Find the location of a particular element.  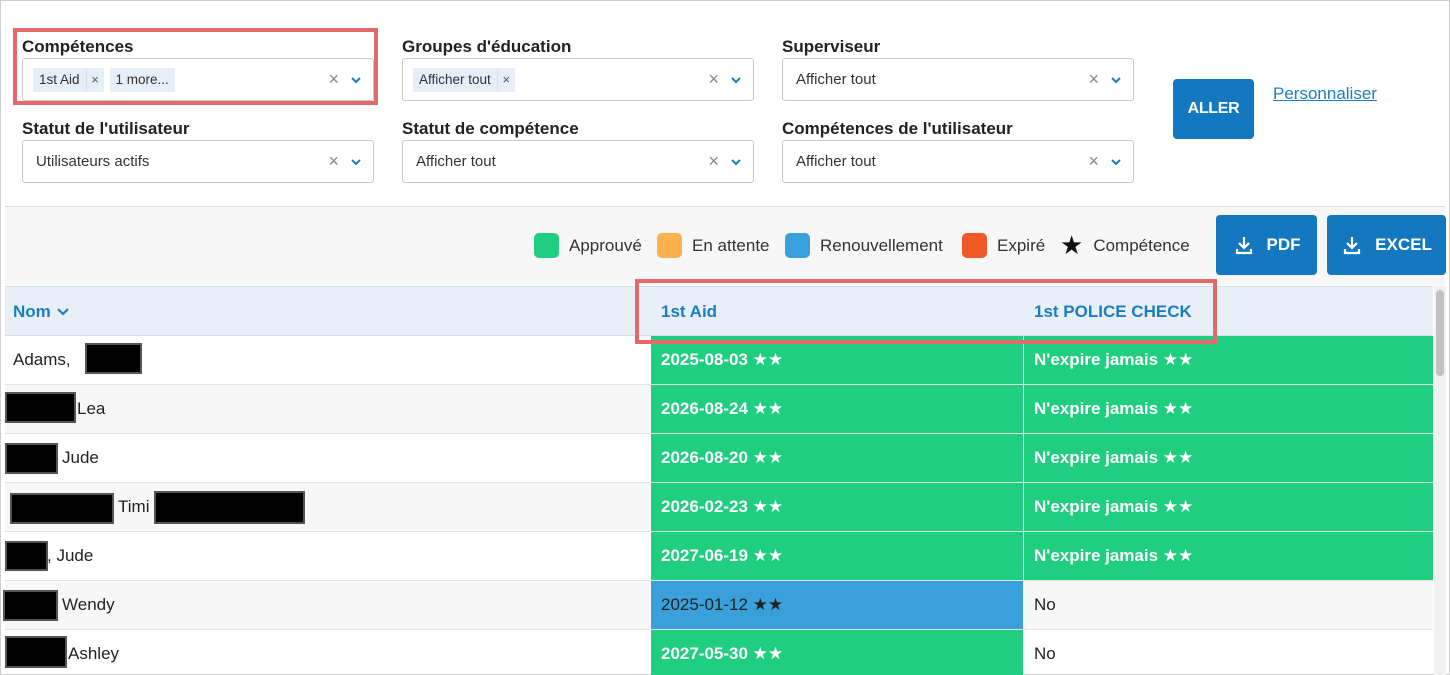

legend-label: Approuvé is located at coordinates (605, 245).